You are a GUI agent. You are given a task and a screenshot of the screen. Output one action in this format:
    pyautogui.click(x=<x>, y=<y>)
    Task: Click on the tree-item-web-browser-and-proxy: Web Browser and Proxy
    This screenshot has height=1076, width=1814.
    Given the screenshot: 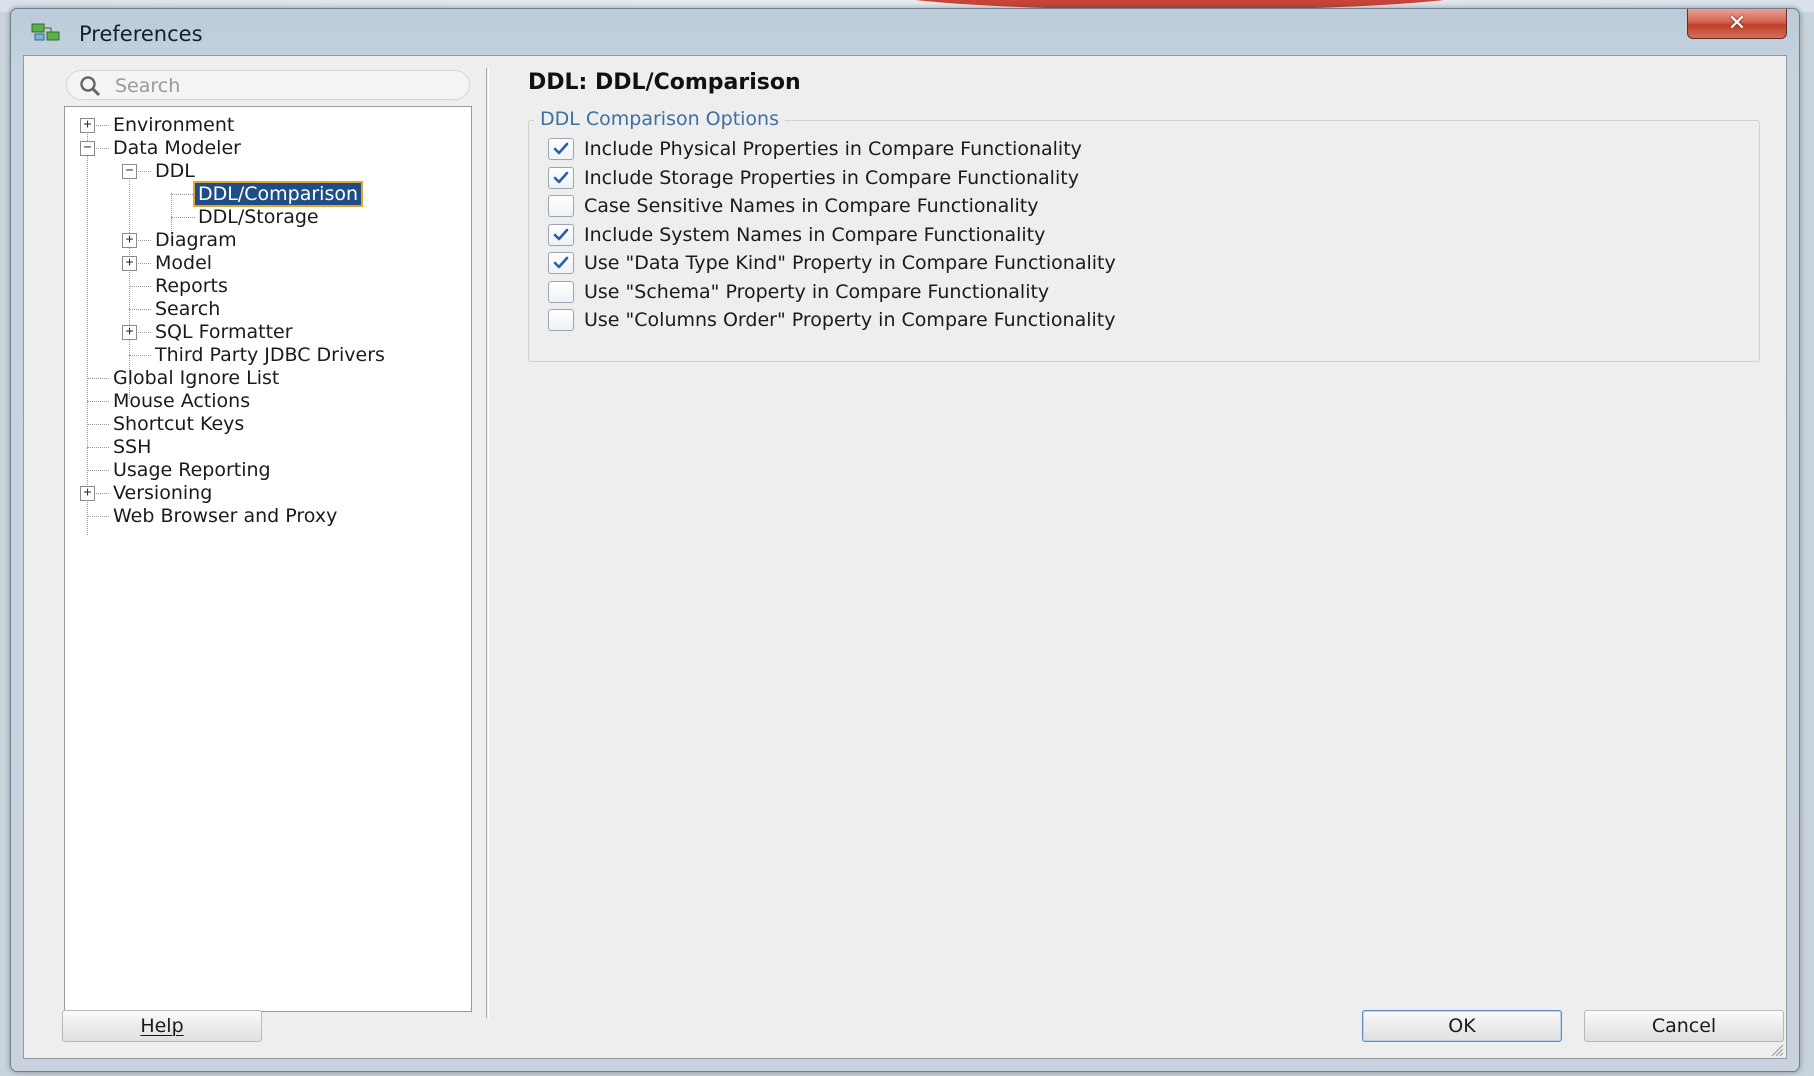 What is the action you would take?
    pyautogui.click(x=225, y=516)
    